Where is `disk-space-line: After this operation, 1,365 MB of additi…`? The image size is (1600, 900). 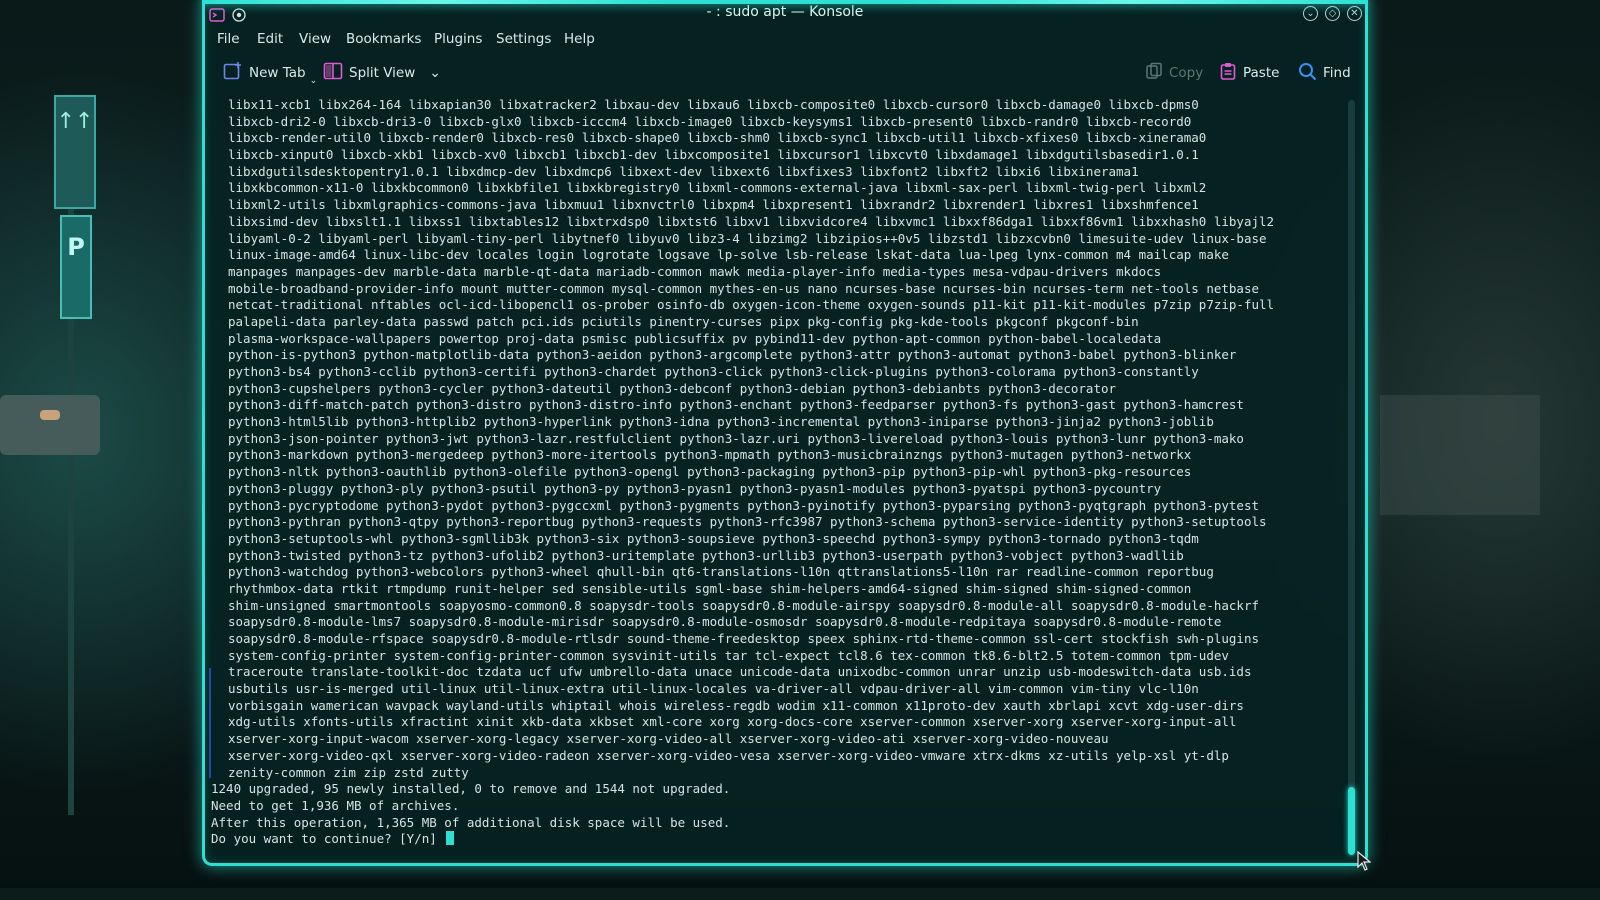
disk-space-line: After this operation, 1,365 MB of additi… is located at coordinates (471, 822).